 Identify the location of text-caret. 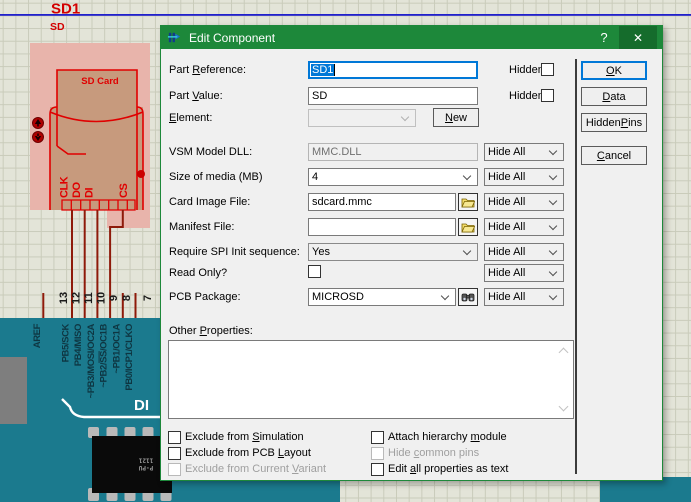
(335, 70).